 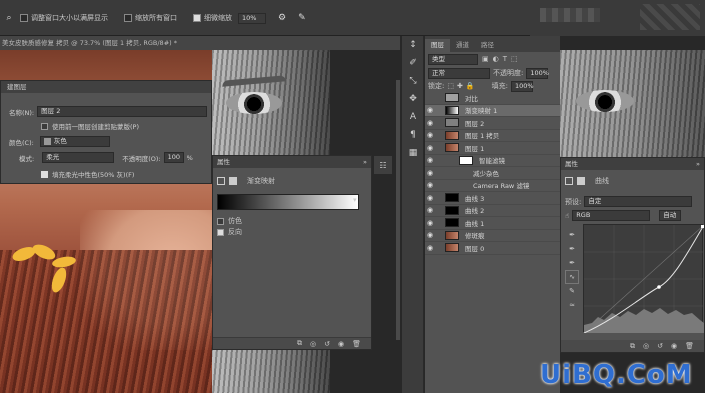 I want to click on text-icon: A, so click(x=413, y=117).